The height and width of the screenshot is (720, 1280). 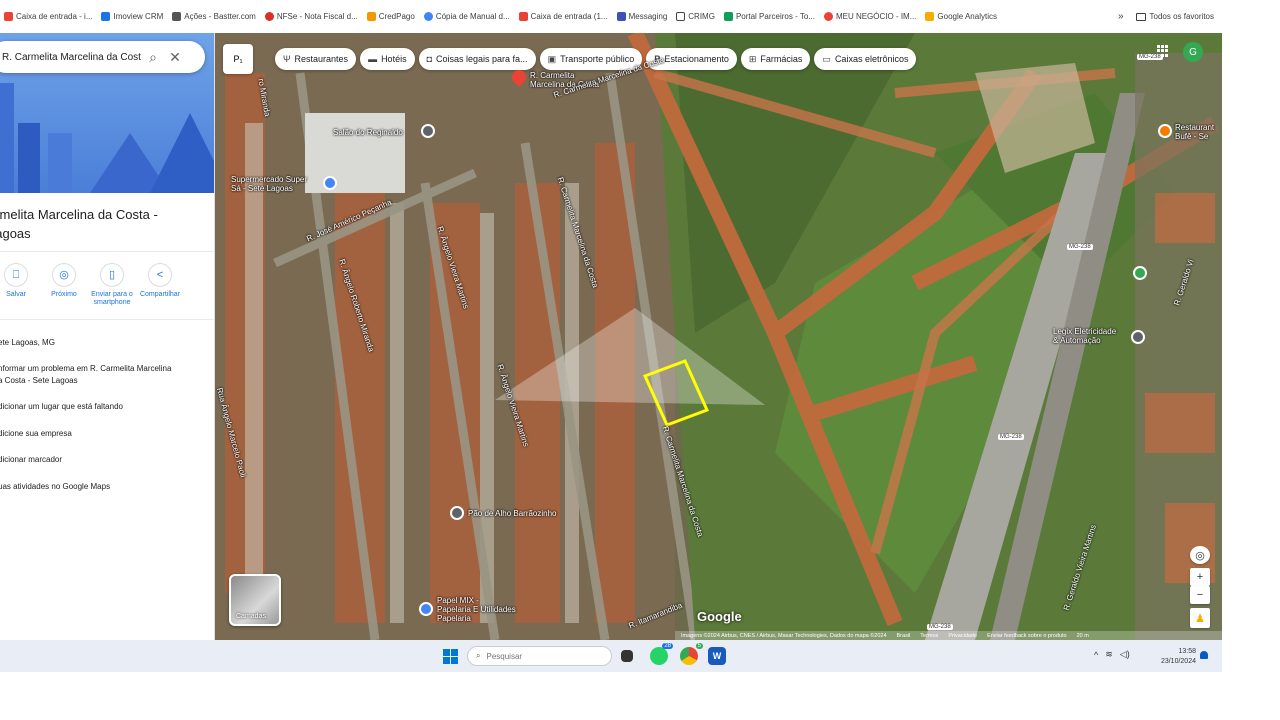 What do you see at coordinates (641, 16) in the screenshot?
I see `bookmark-messaging: Messaging` at bounding box center [641, 16].